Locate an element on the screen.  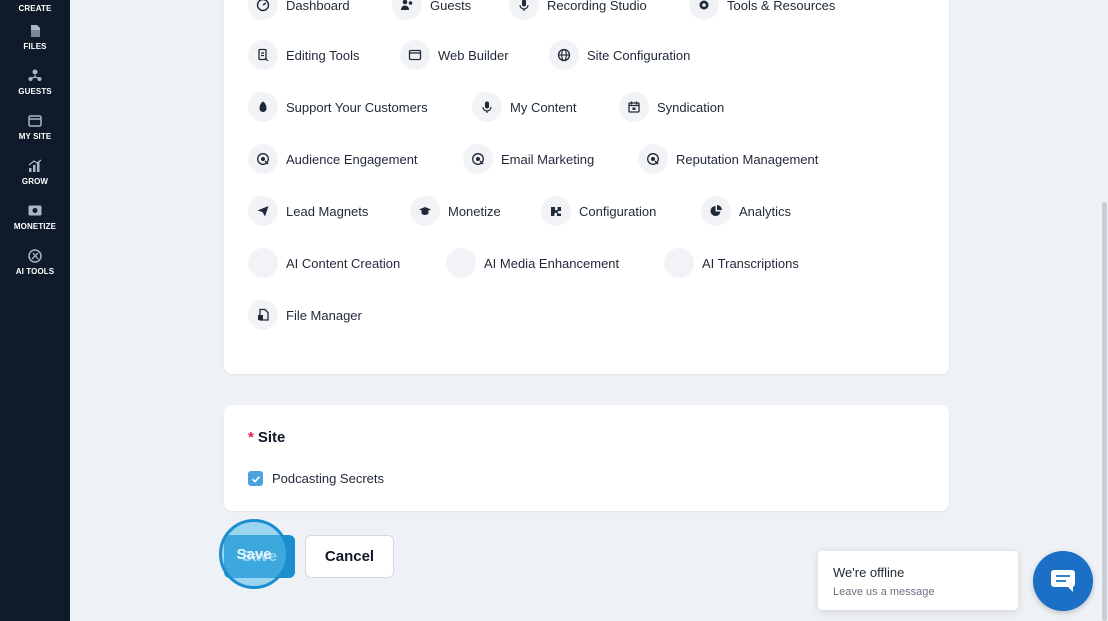
monetize-icon is located at coordinates (35, 210).